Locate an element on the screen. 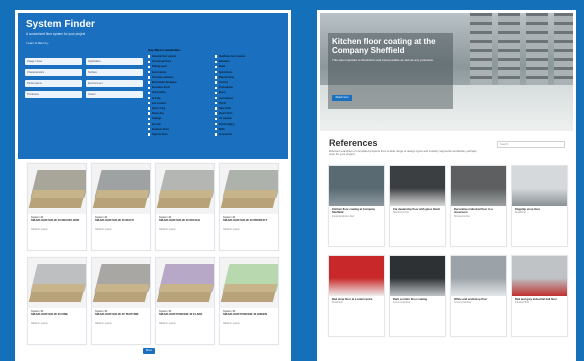 The width and height of the screenshot is (584, 361). references-search-input: Search is located at coordinates (531, 144).